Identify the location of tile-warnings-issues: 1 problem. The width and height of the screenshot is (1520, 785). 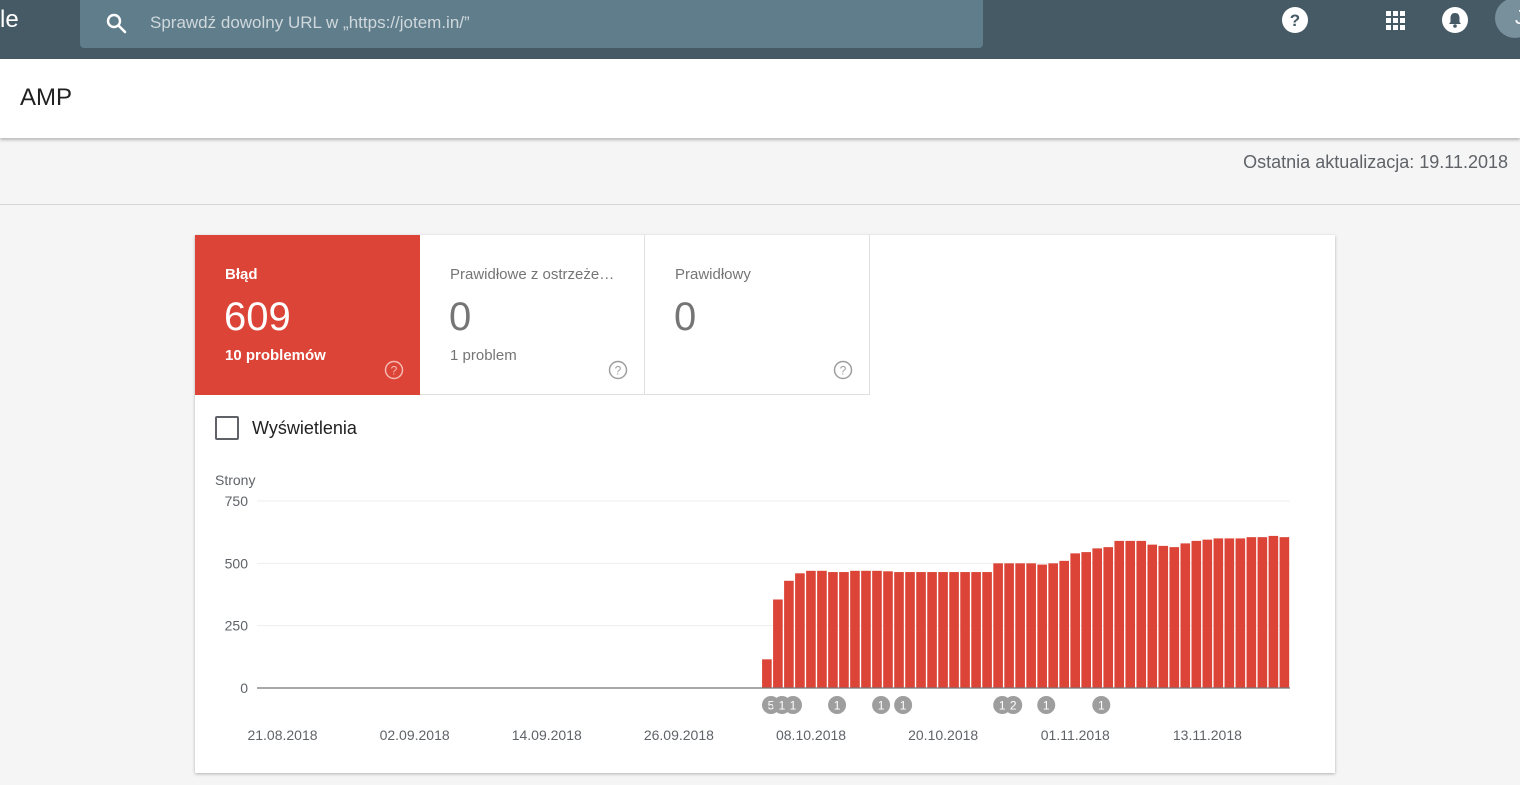
(483, 355).